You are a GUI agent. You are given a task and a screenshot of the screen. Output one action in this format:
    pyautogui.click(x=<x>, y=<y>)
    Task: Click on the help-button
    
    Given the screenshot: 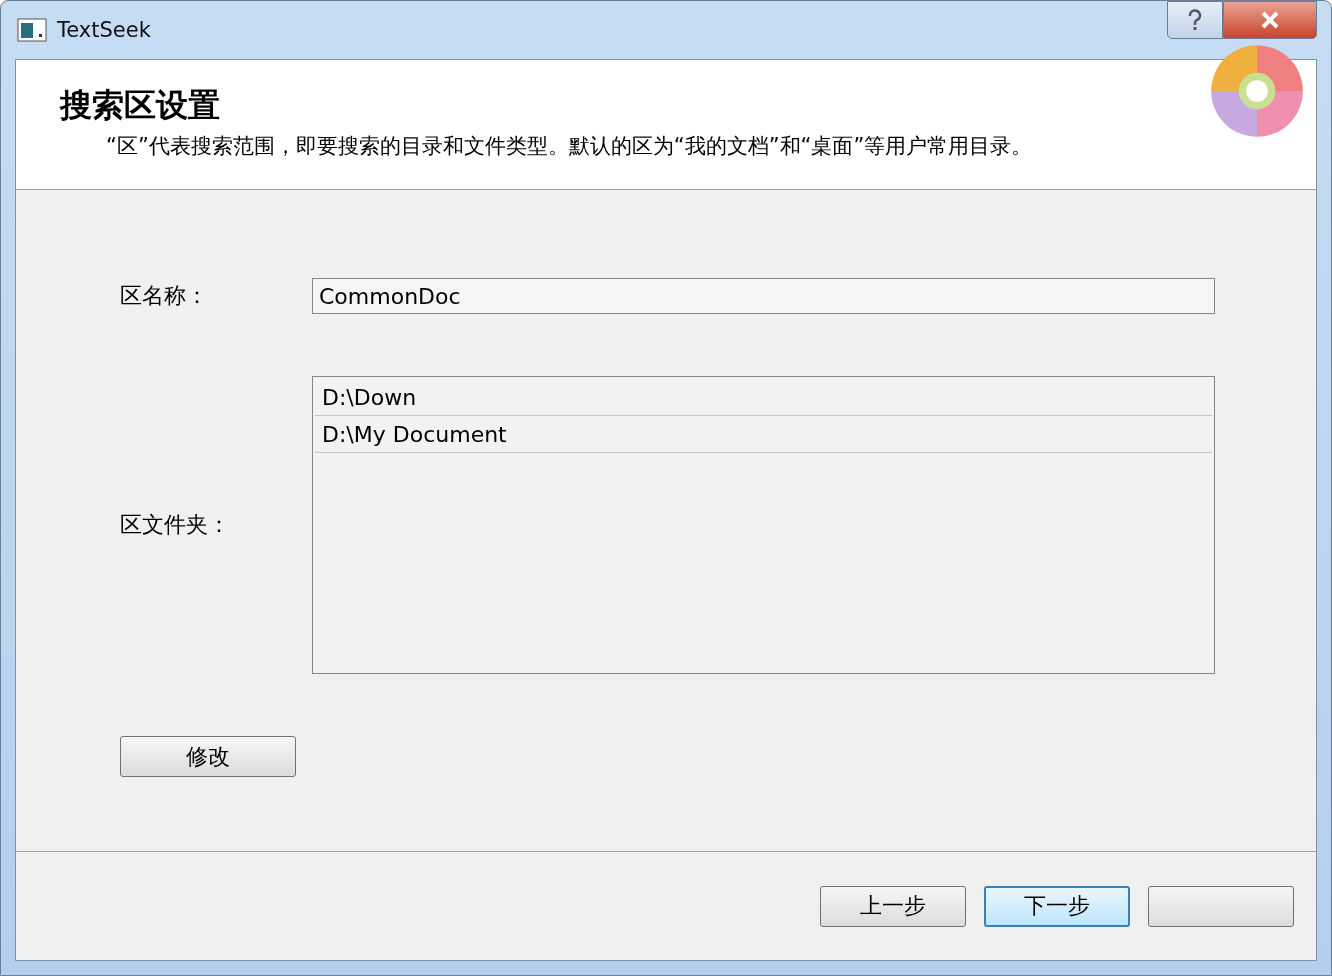 What is the action you would take?
    pyautogui.click(x=1195, y=20)
    